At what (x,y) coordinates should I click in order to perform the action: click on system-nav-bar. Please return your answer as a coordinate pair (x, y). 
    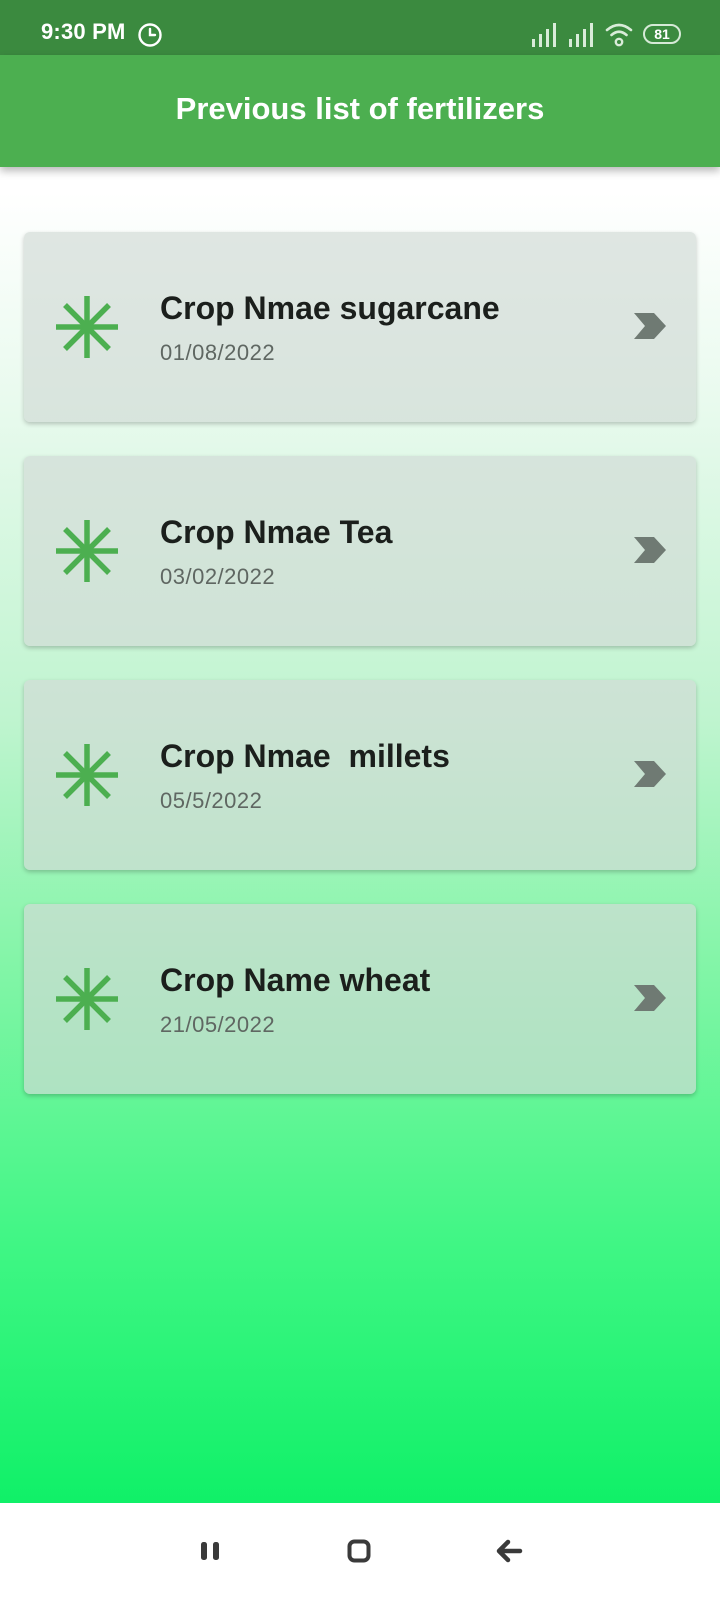
    Looking at the image, I should click on (360, 1551).